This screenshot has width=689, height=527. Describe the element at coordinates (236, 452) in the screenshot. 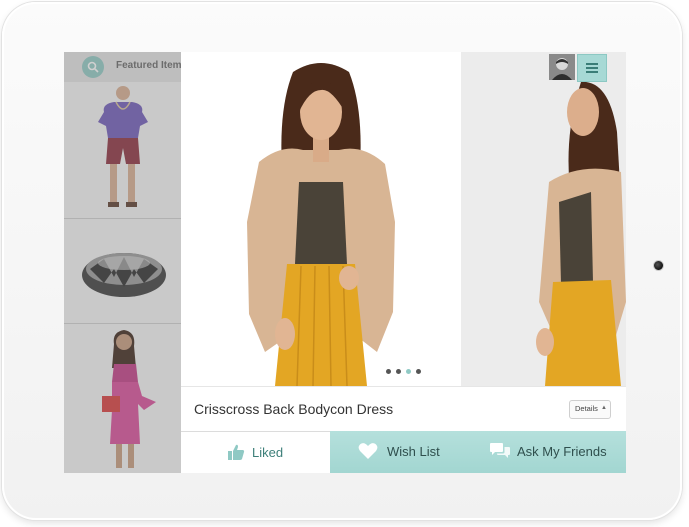

I see `thumbs-up-icon` at that location.